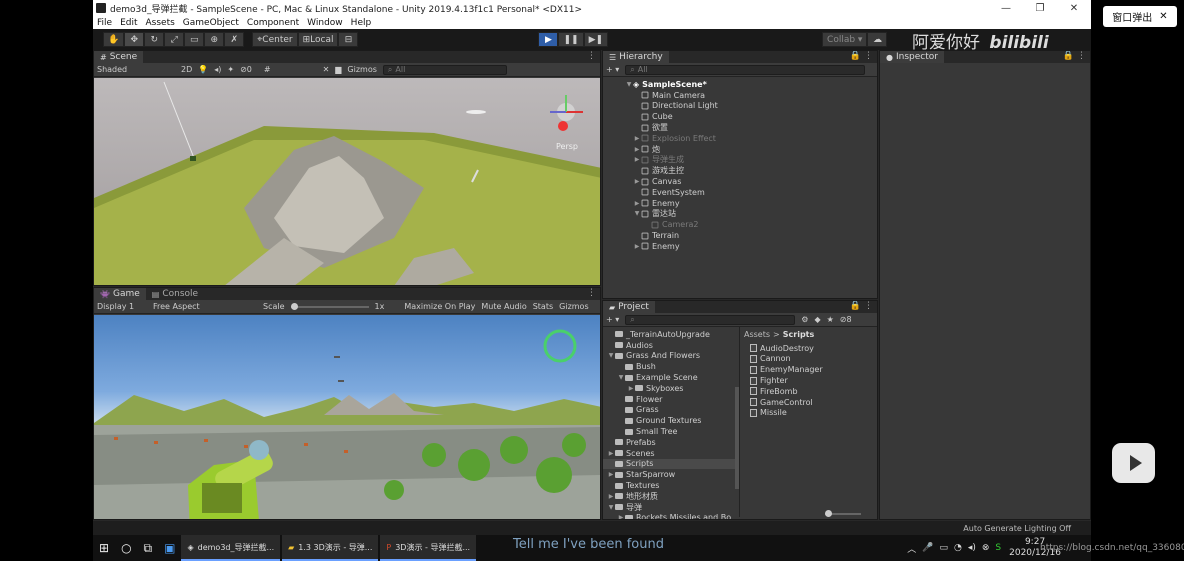 This screenshot has width=1184, height=561. Describe the element at coordinates (808, 369) in the screenshot. I see `project-file-item: EnemyManager` at that location.